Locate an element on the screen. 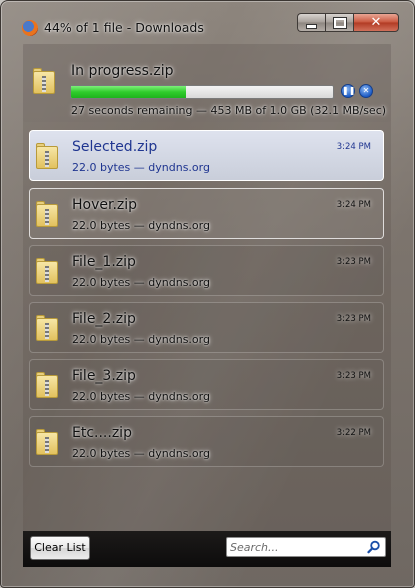 The image size is (415, 588). minimize-button is located at coordinates (311, 22).